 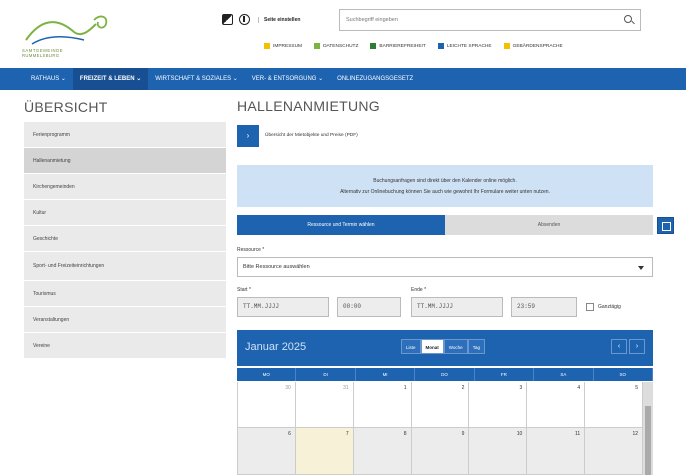 I want to click on day-cell: 8, so click(x=382, y=451).